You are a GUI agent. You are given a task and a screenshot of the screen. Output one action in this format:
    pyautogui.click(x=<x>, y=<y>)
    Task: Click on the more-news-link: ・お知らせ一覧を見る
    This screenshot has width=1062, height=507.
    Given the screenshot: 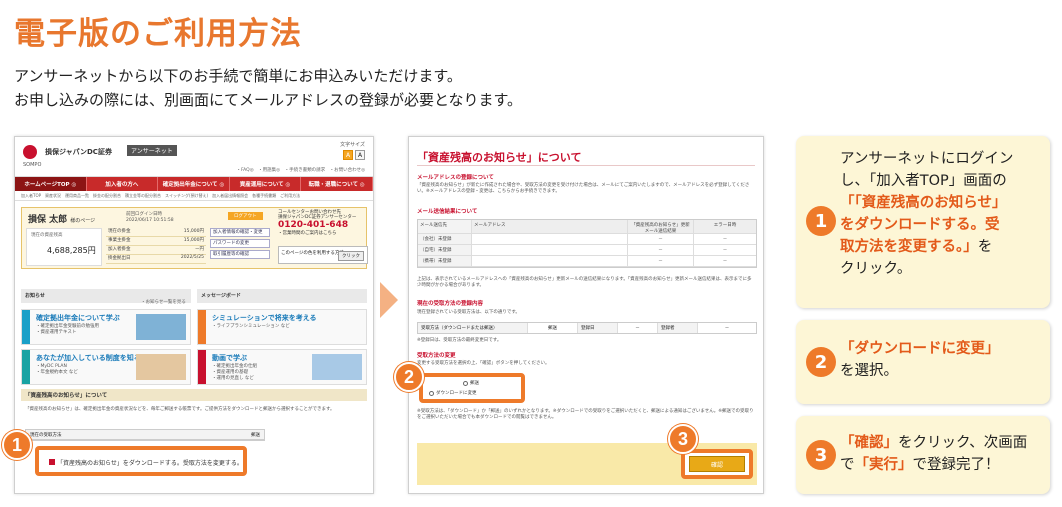 What is the action you would take?
    pyautogui.click(x=163, y=302)
    